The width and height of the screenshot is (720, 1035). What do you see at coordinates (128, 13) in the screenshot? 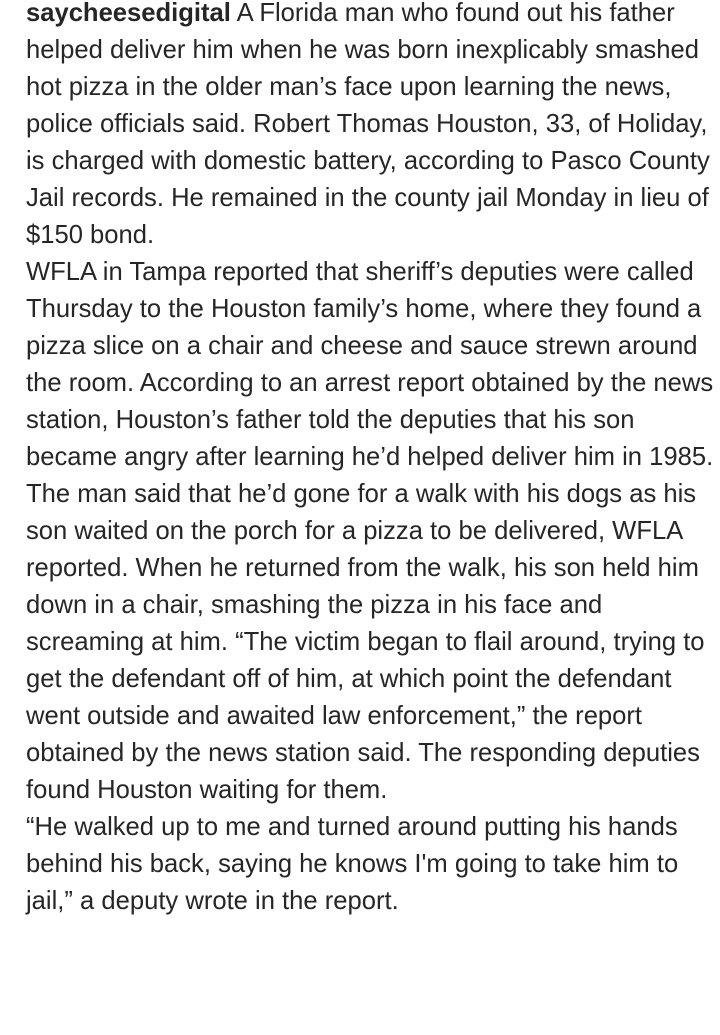
I see `username-link: saycheesedigital` at bounding box center [128, 13].